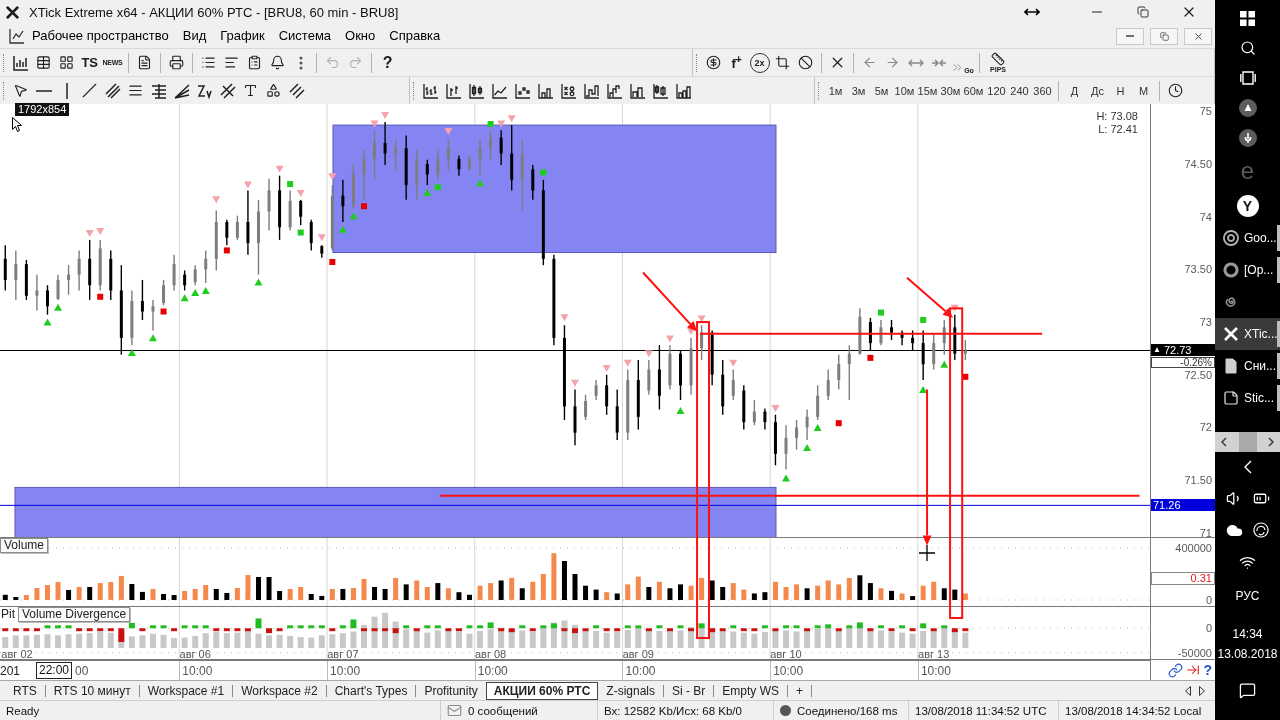 The width and height of the screenshot is (1280, 720). I want to click on help-mark: ?, so click(1207, 670).